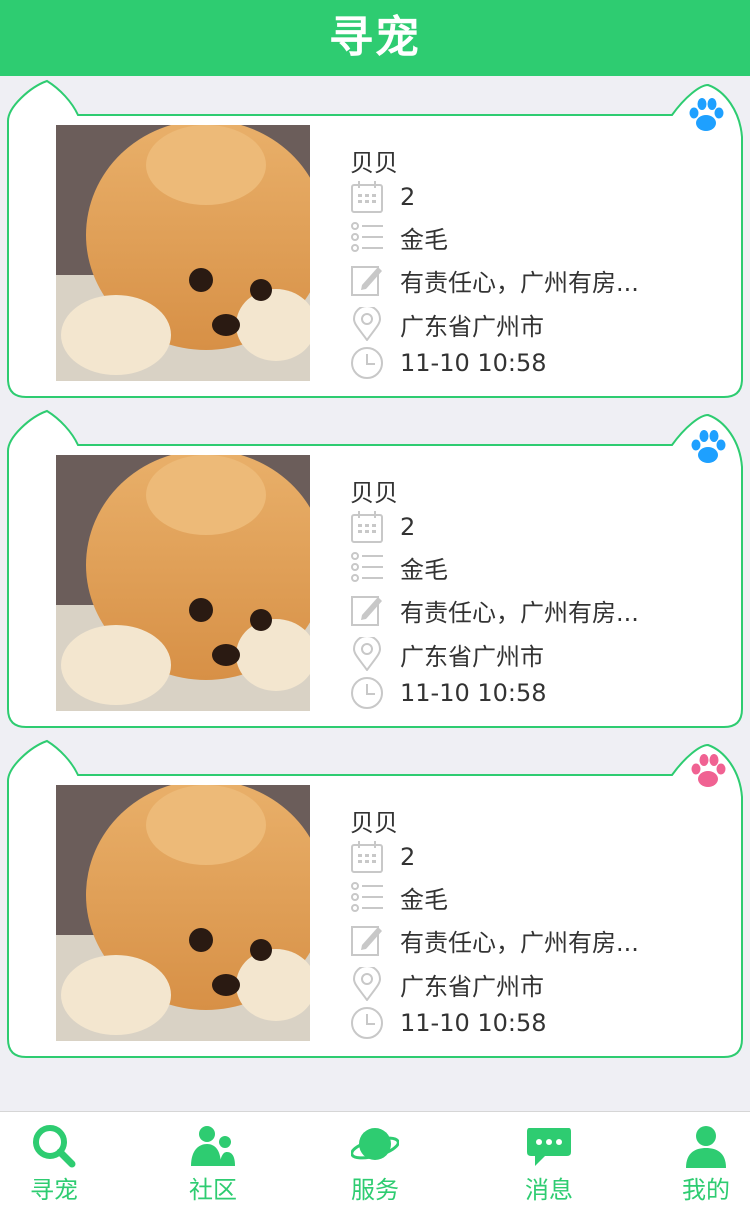  I want to click on tab-label: 消息, so click(549, 1190).